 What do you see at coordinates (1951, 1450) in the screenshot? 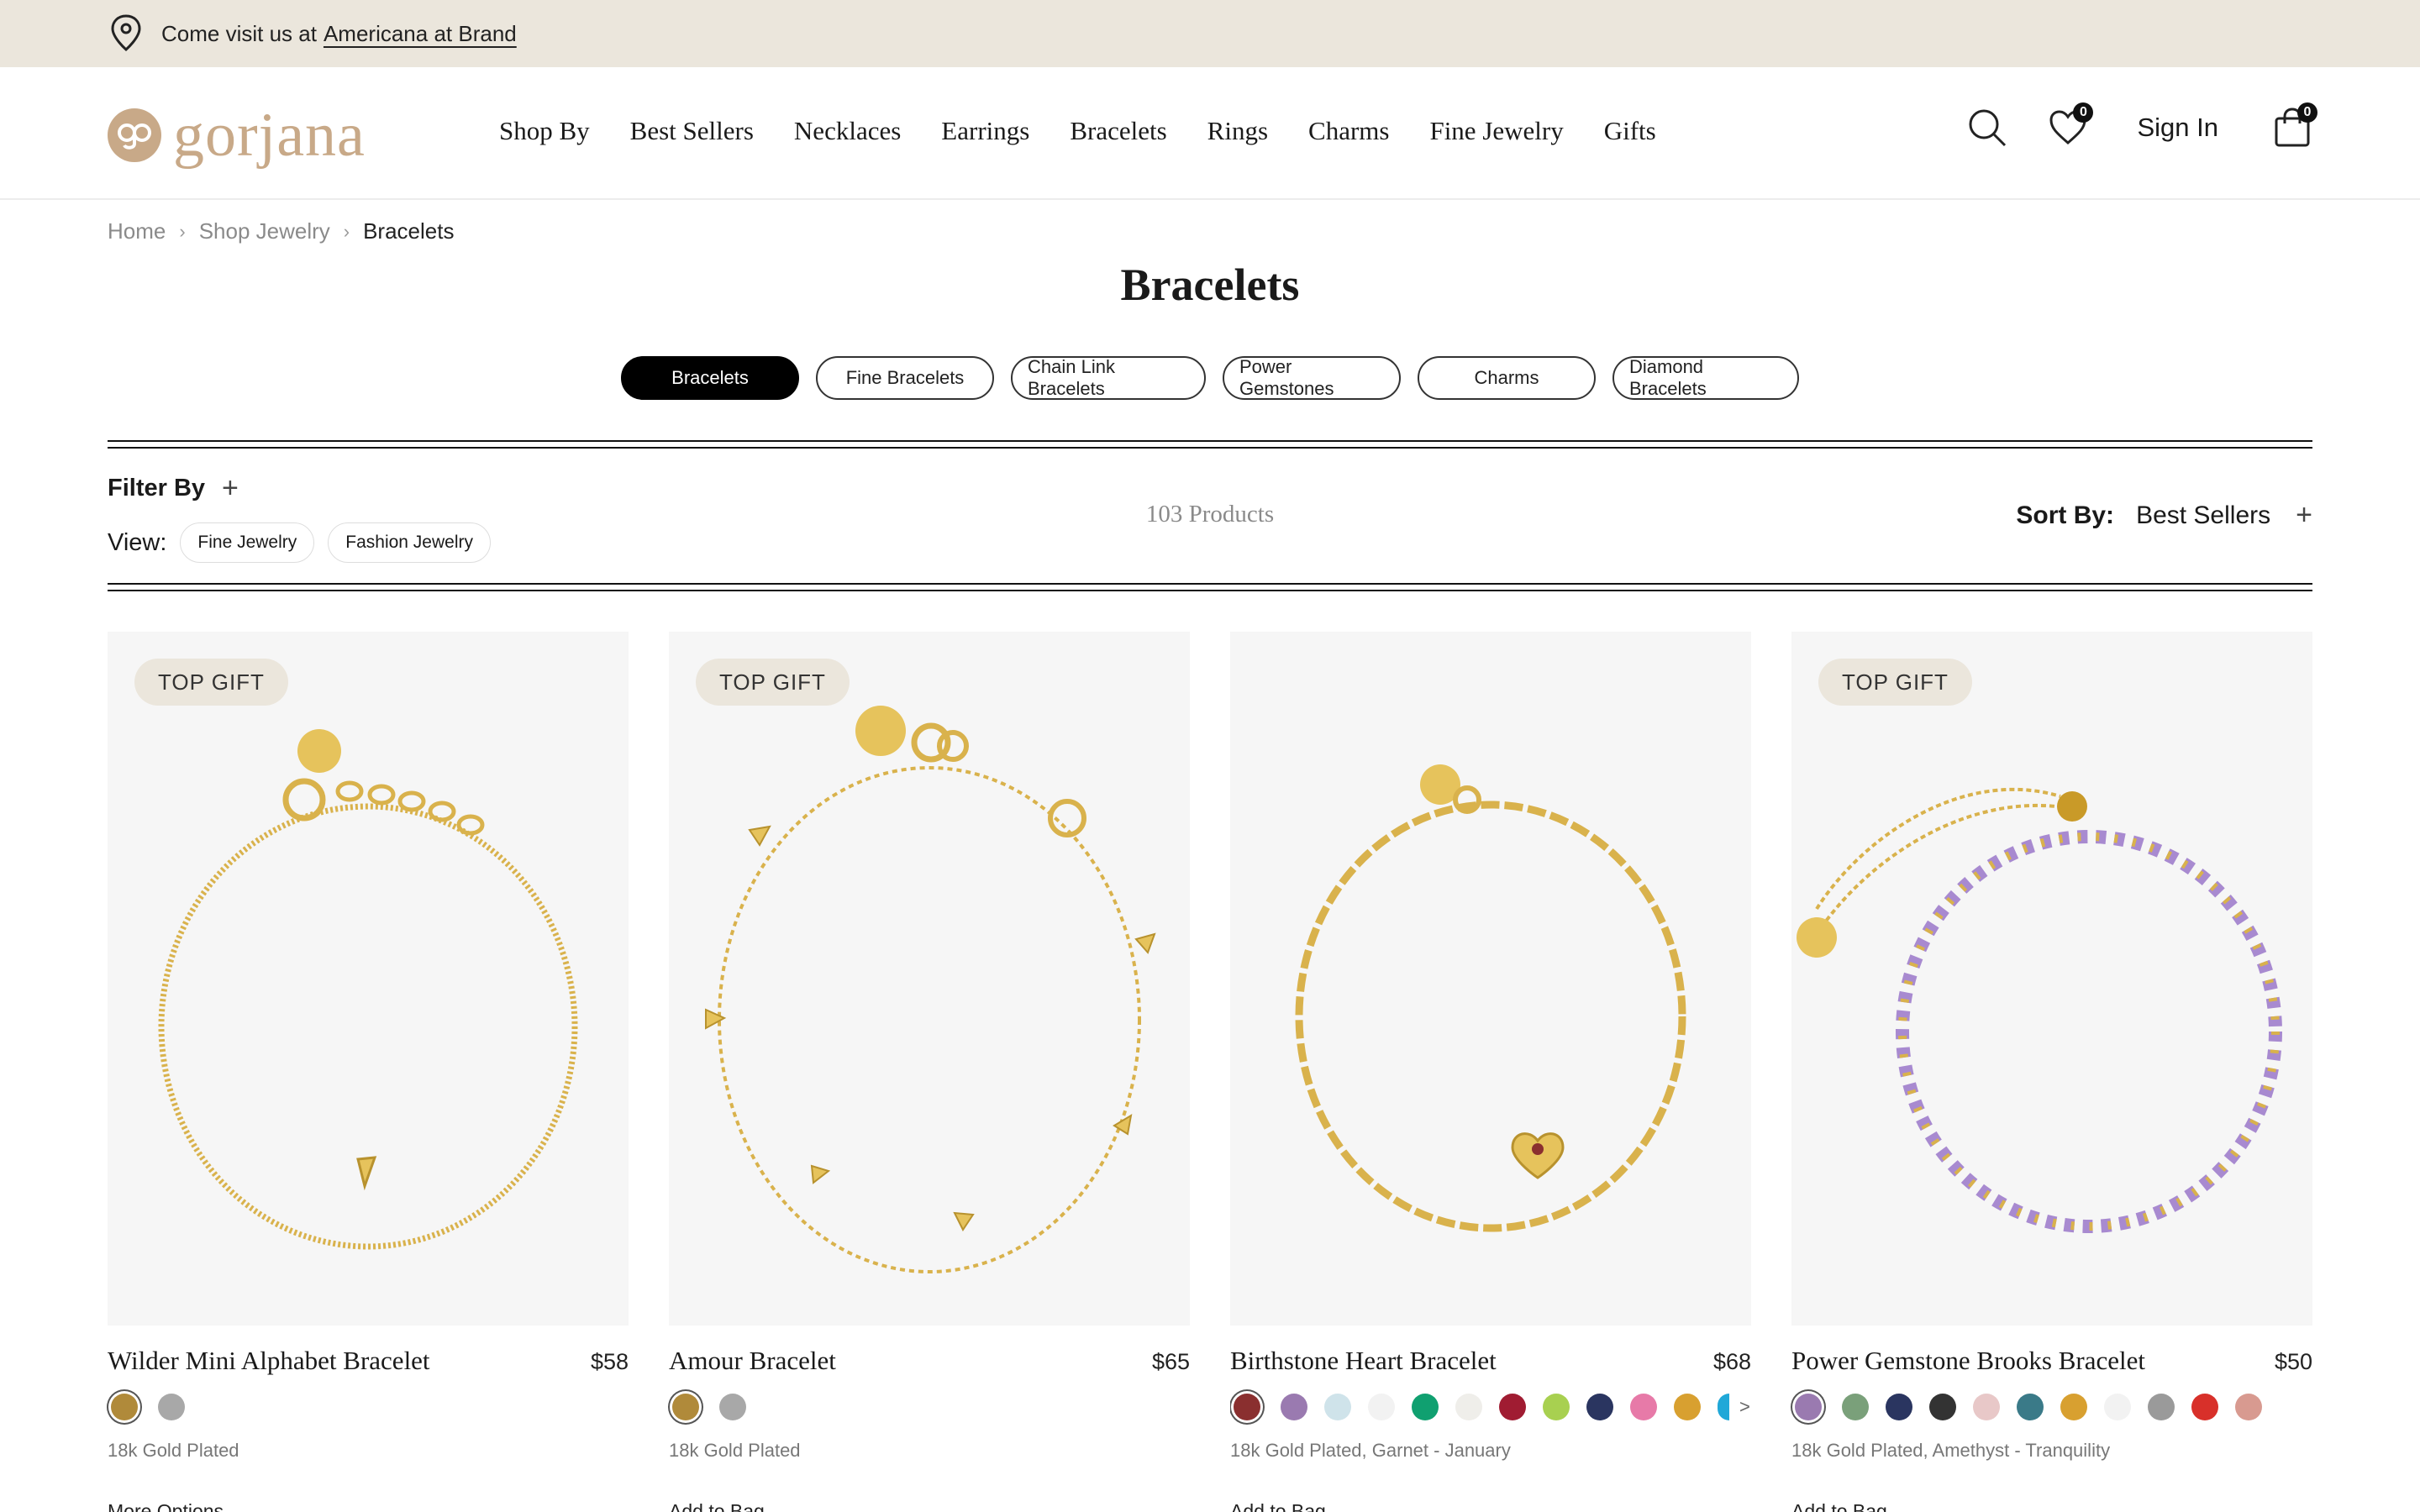
I see `product-variant: 18k Gold Plated, Amethyst - Tranquility` at bounding box center [1951, 1450].